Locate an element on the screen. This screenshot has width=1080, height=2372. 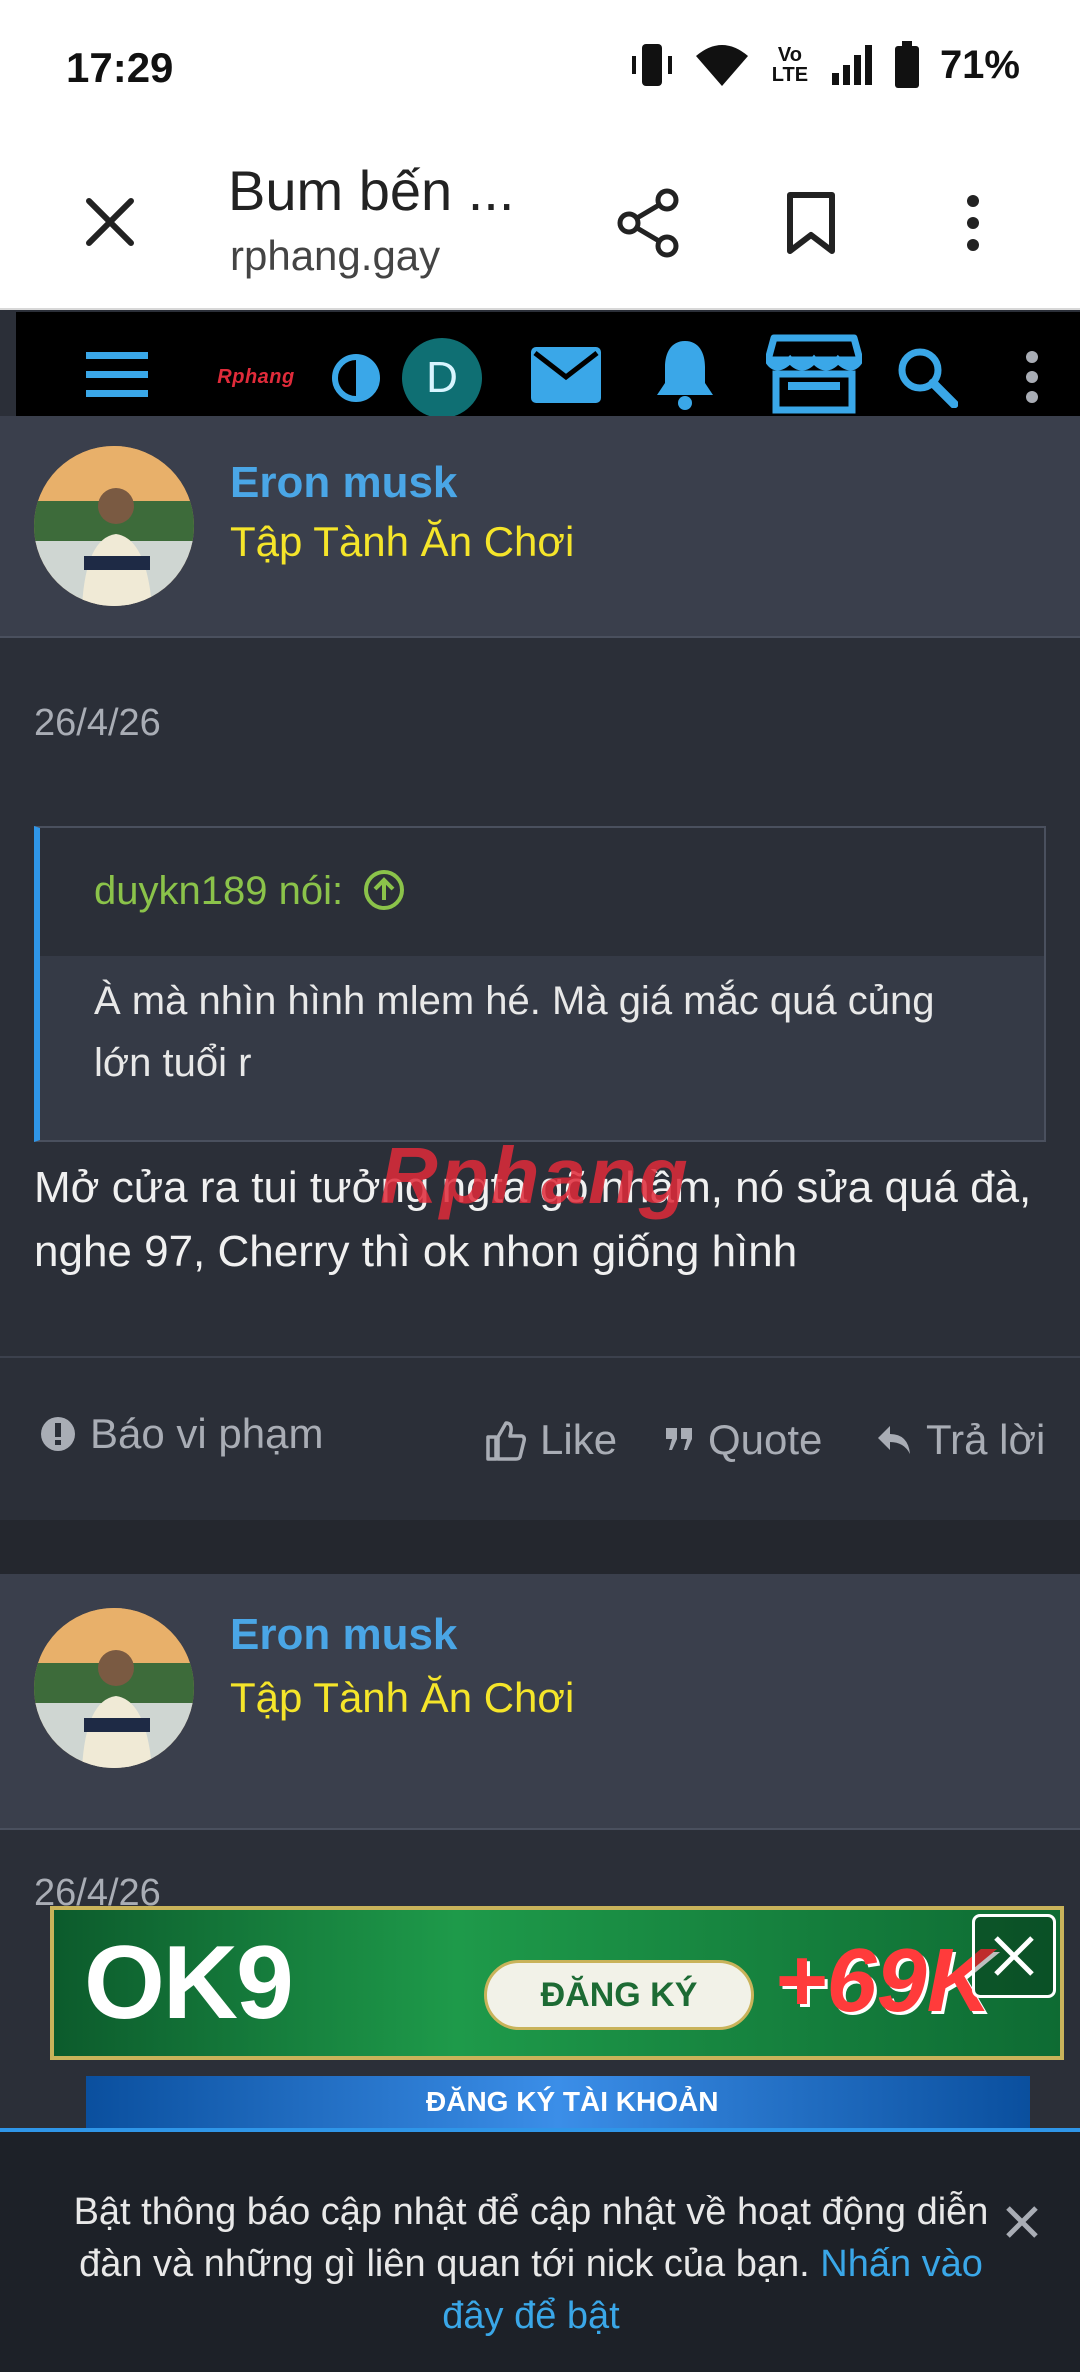
page-url: rphang.gay is located at coordinates (335, 256).